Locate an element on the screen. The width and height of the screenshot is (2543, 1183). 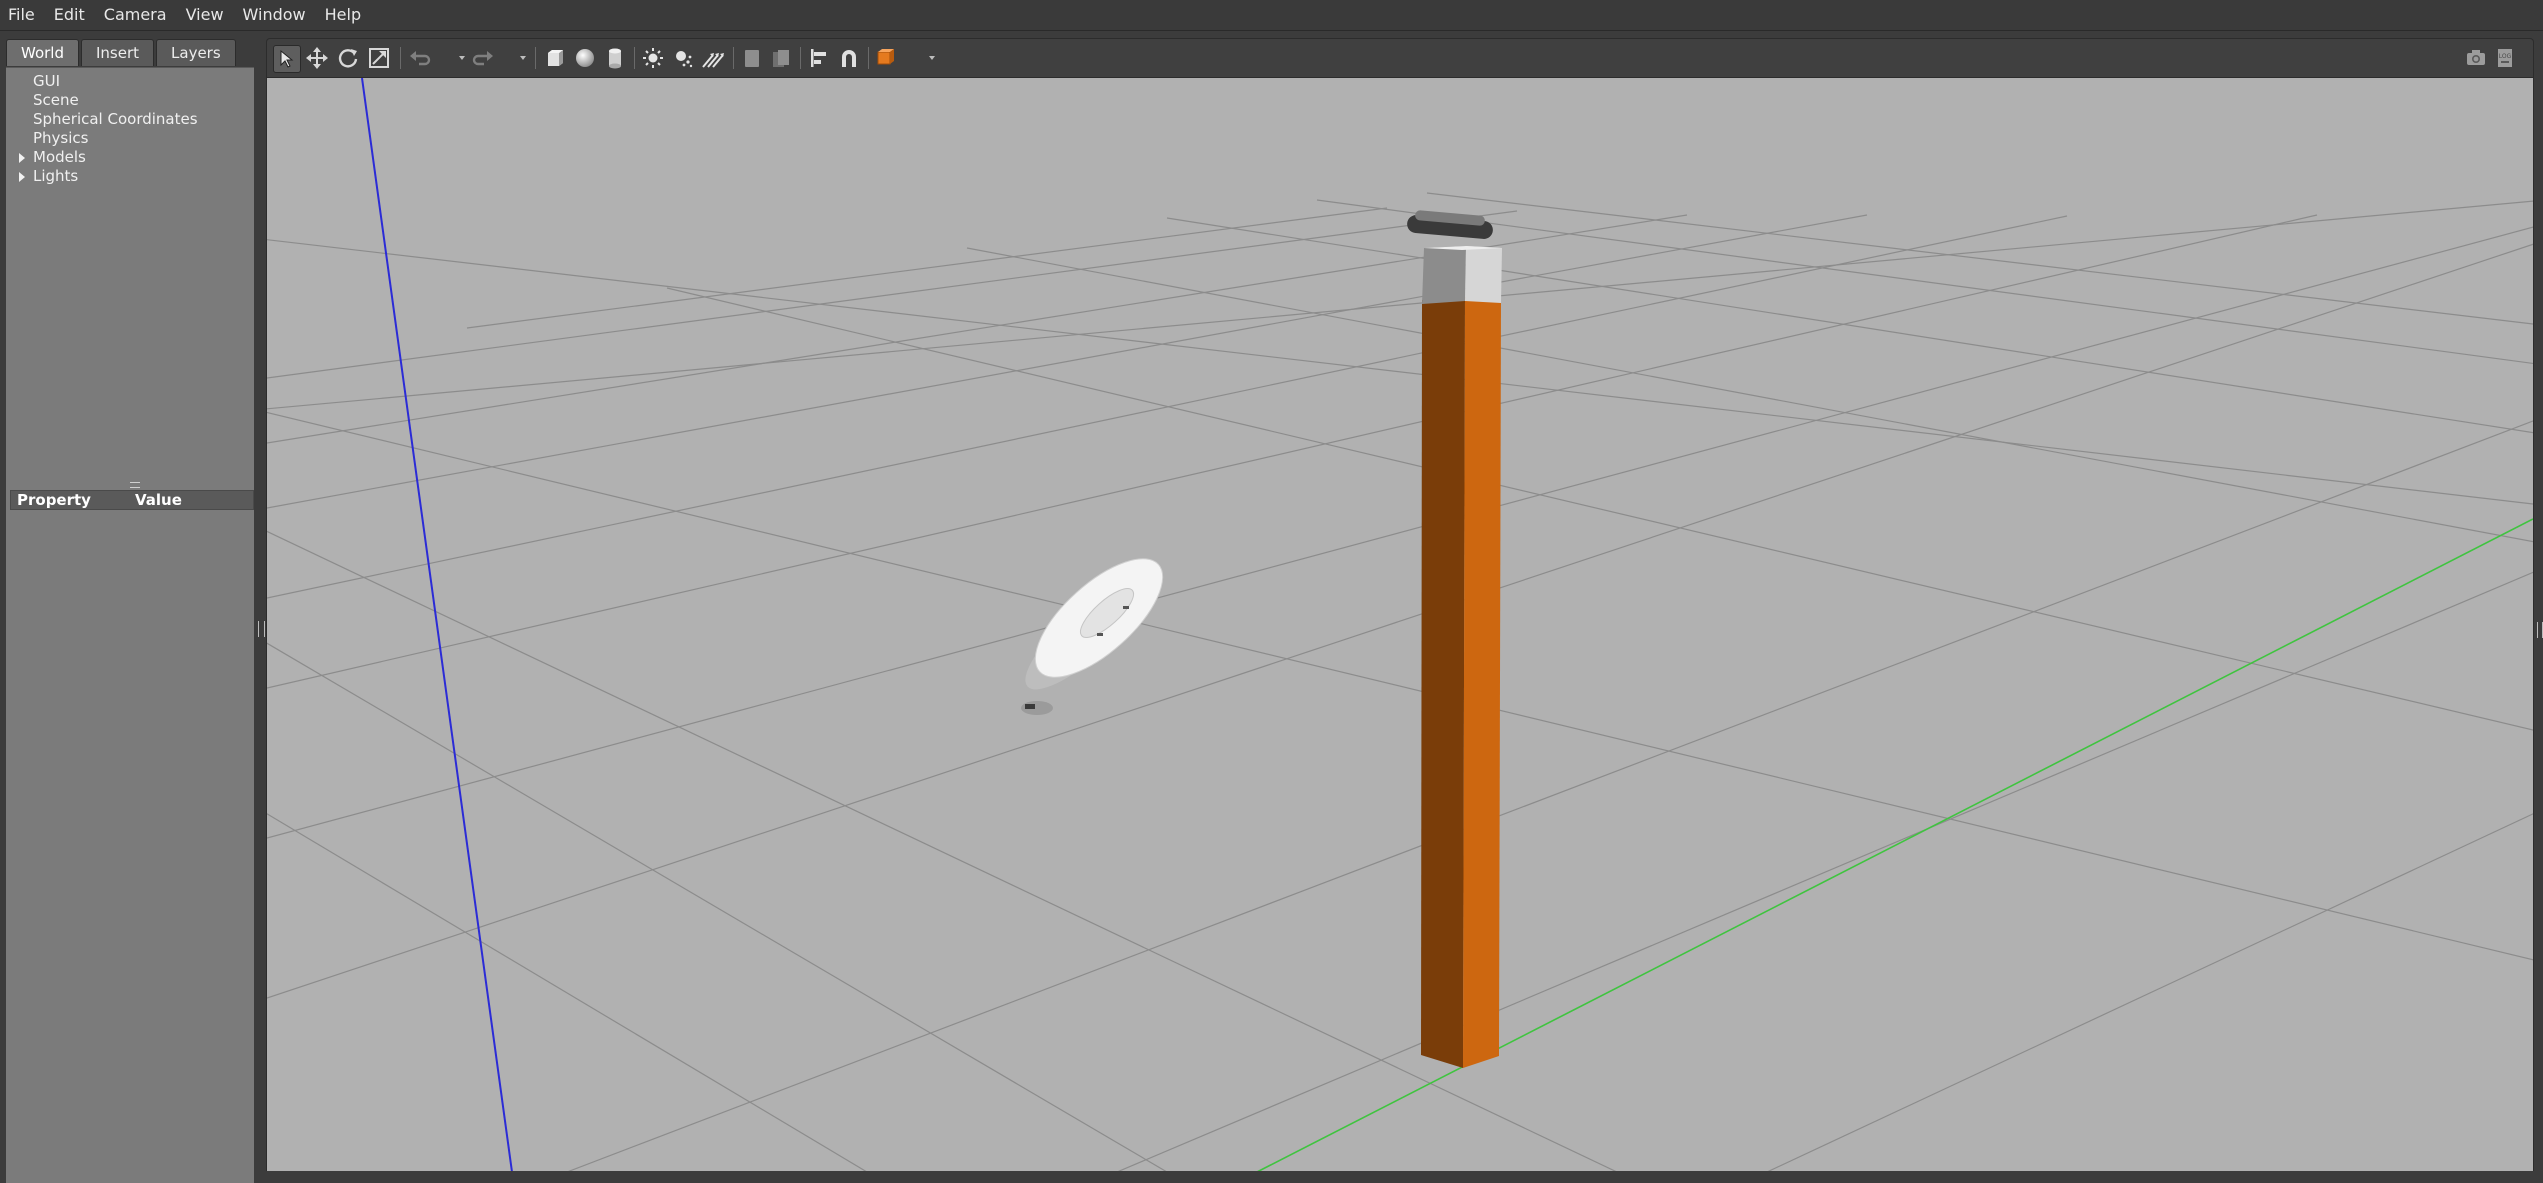
tree-item-spherical-coordinates: Spherical Coordinates is located at coordinates (130, 119).